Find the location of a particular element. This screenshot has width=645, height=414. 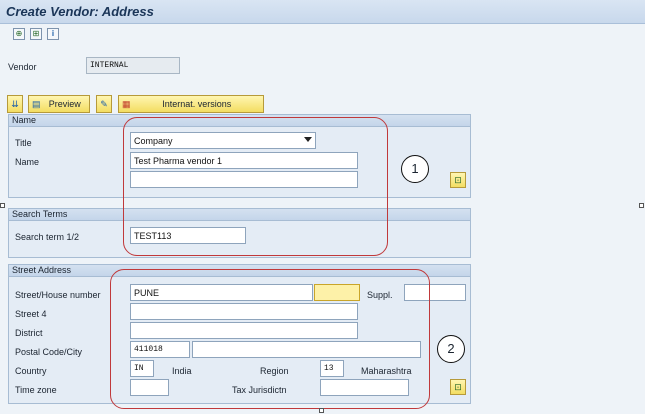

internat-icon: ▦ is located at coordinates (126, 104).